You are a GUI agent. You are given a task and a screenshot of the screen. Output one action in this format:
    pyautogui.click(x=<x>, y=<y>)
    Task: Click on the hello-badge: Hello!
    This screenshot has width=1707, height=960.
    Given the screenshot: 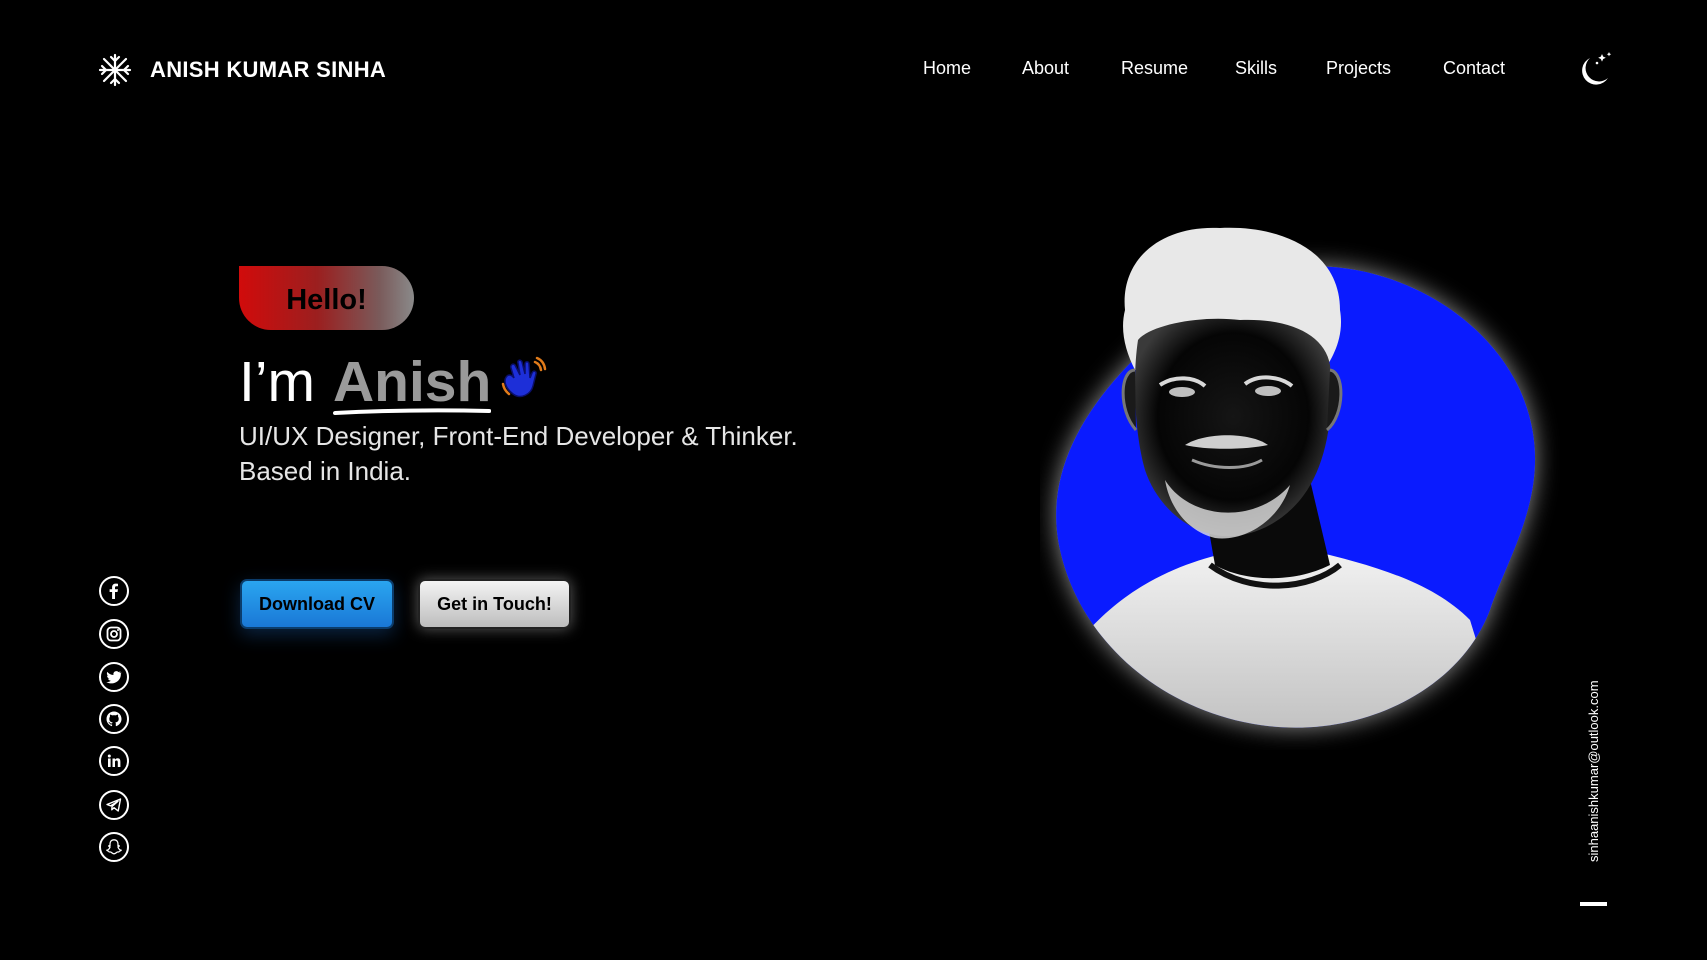 What is the action you would take?
    pyautogui.click(x=326, y=298)
    